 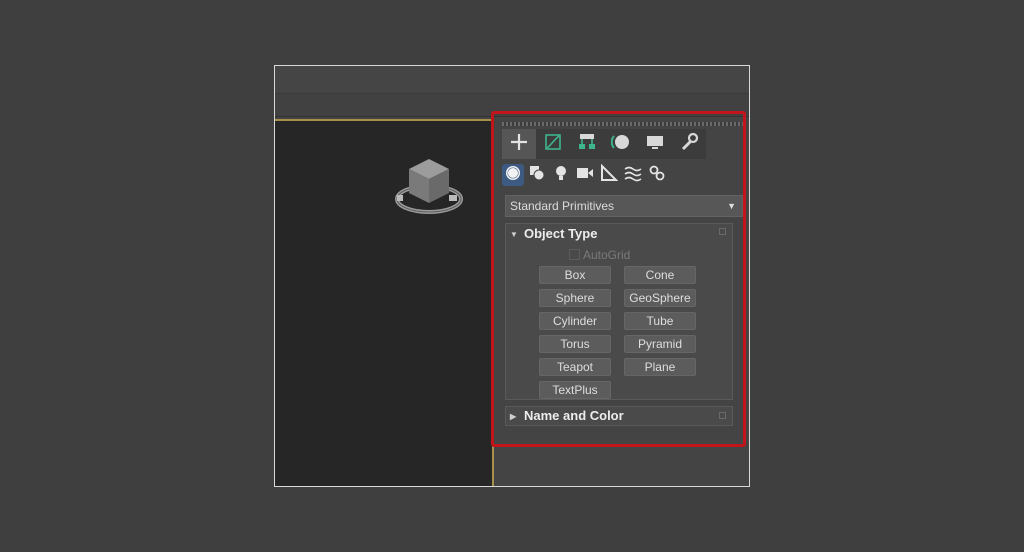 What do you see at coordinates (384, 302) in the screenshot?
I see `viewport` at bounding box center [384, 302].